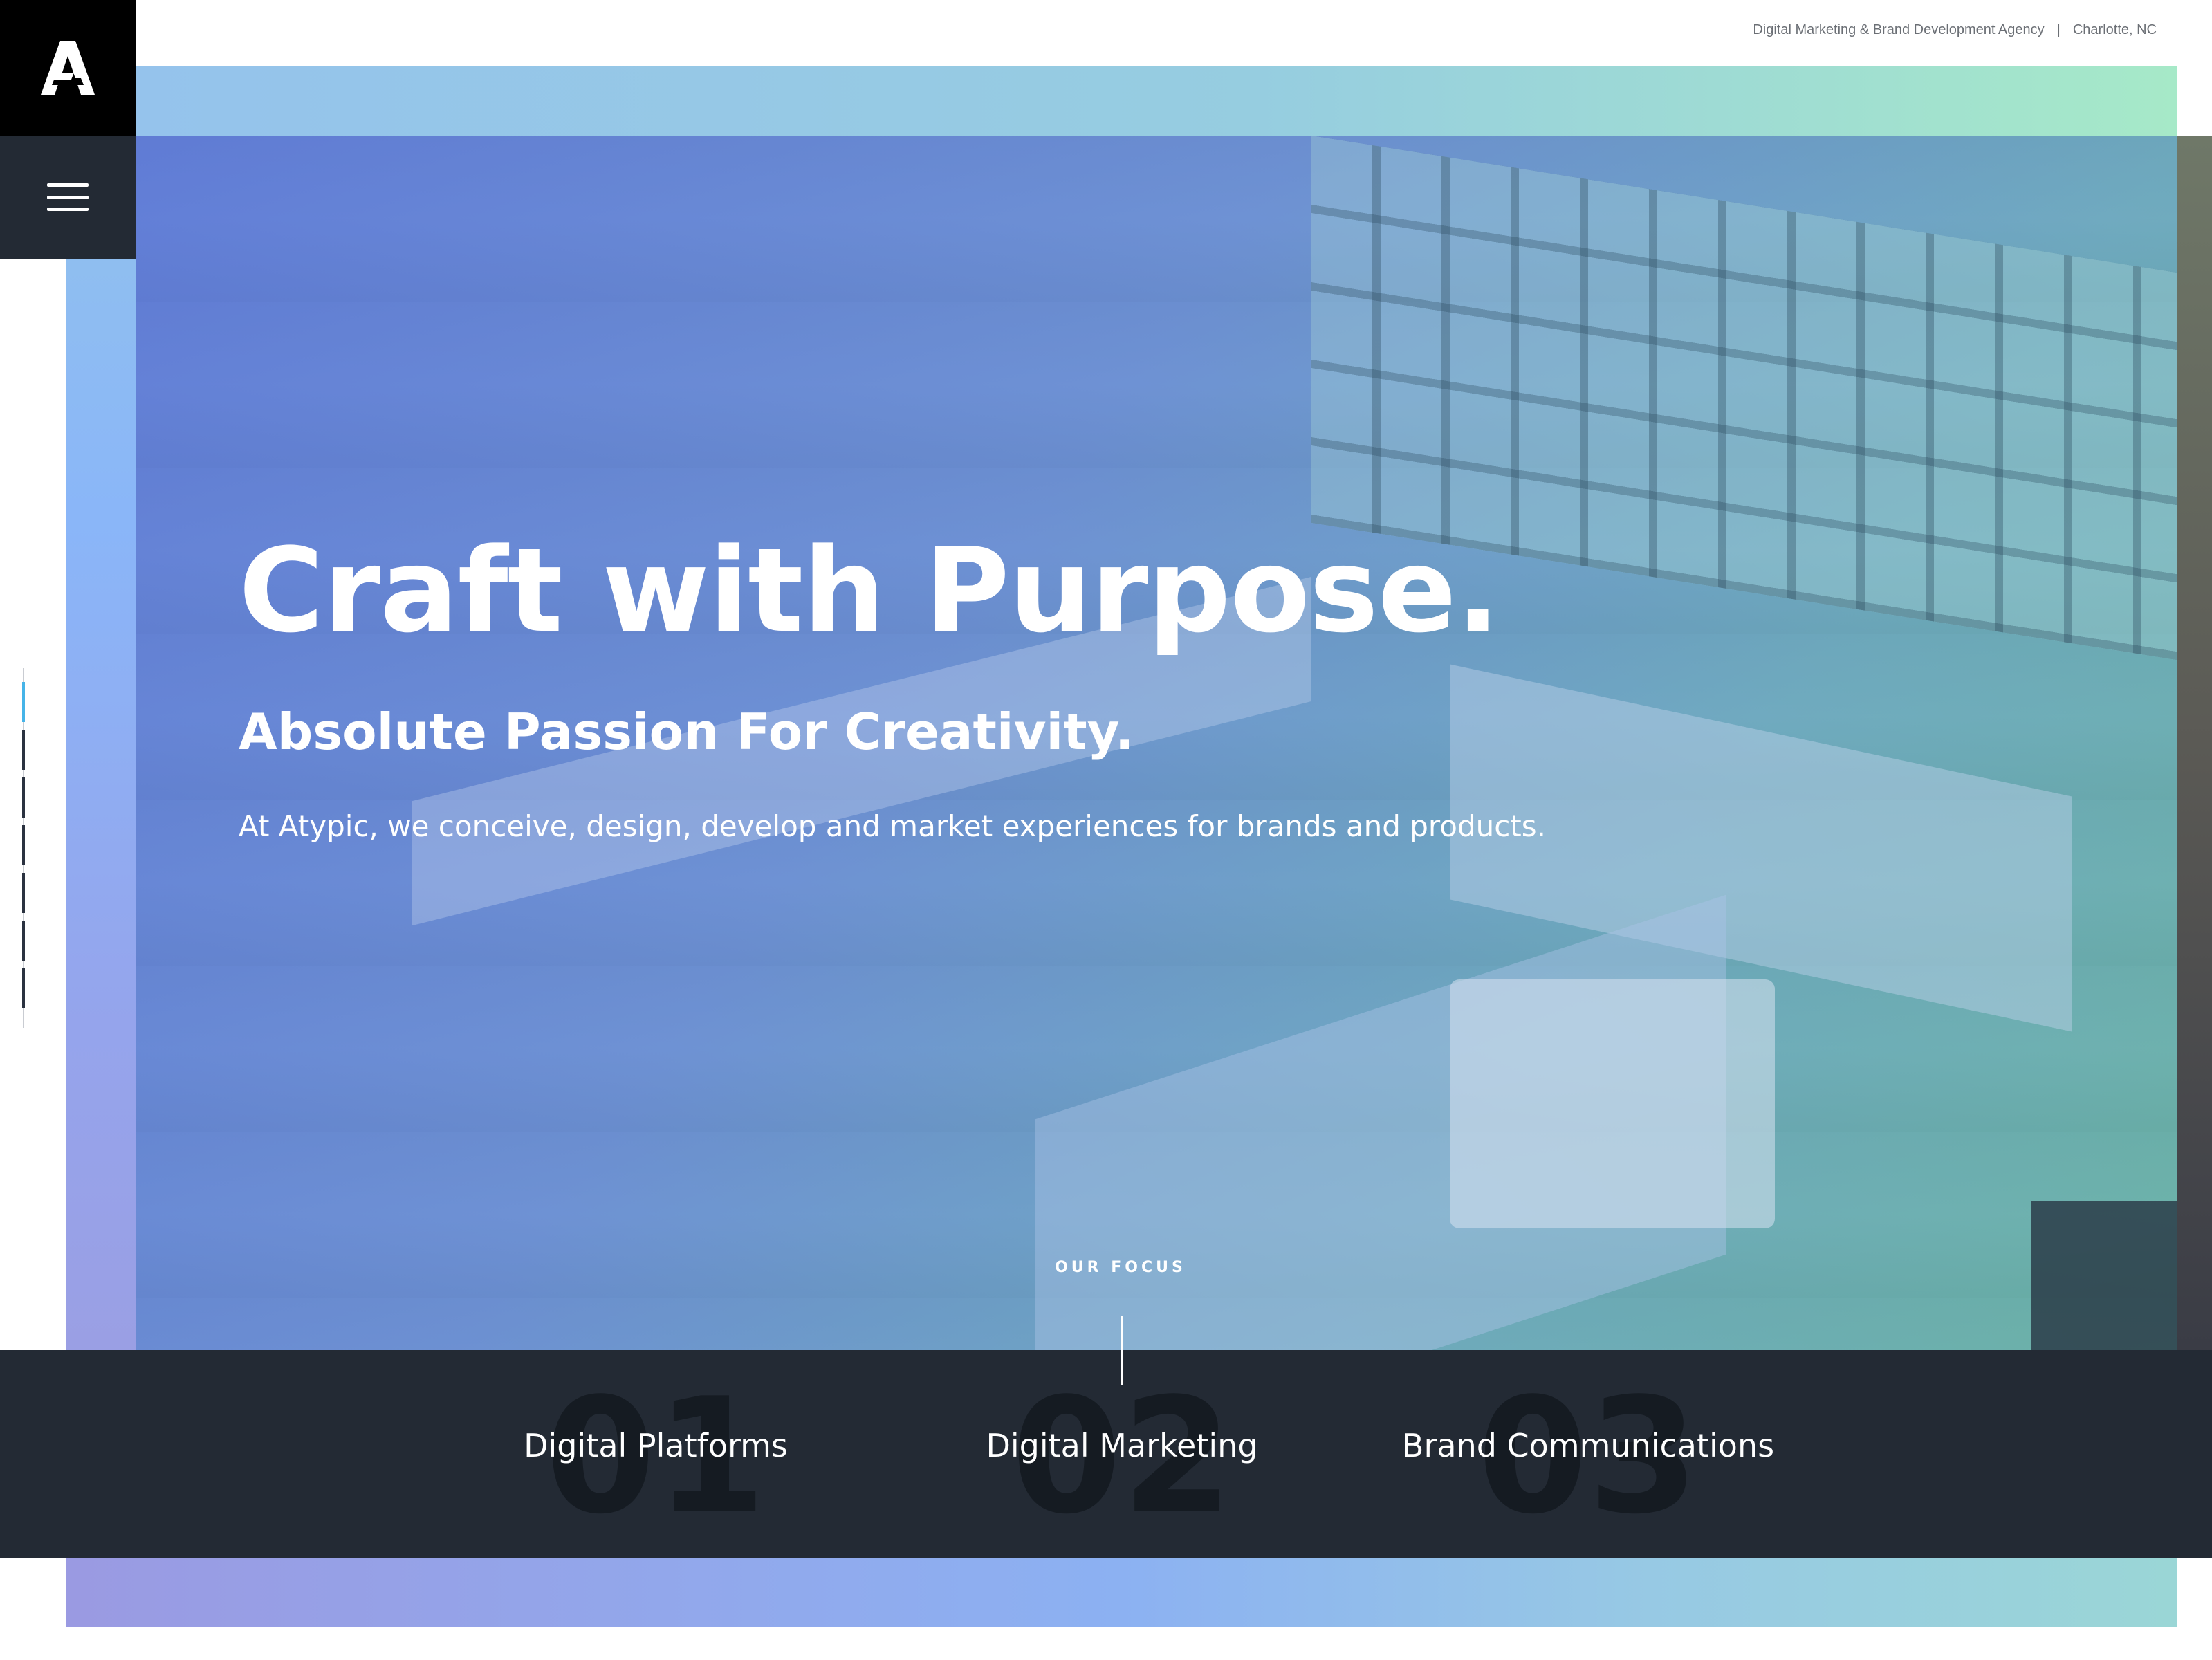 This screenshot has width=2212, height=1660. Describe the element at coordinates (687, 732) in the screenshot. I see `hero-subtitle: Absolute Passion For Creativity.` at that location.